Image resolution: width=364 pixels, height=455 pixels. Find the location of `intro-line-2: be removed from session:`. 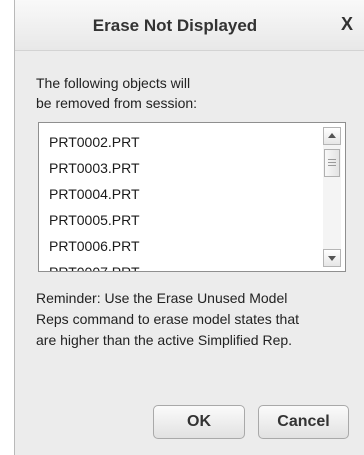

intro-line-2: be removed from session: is located at coordinates (117, 103).